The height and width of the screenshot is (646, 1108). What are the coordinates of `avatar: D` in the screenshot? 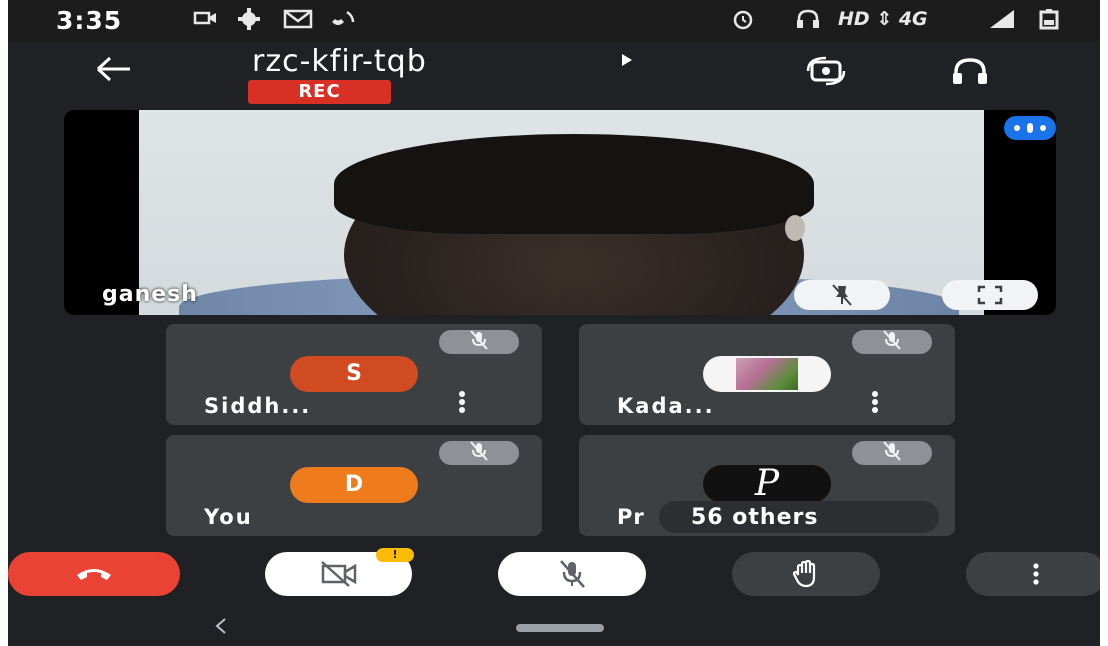 It's located at (354, 485).